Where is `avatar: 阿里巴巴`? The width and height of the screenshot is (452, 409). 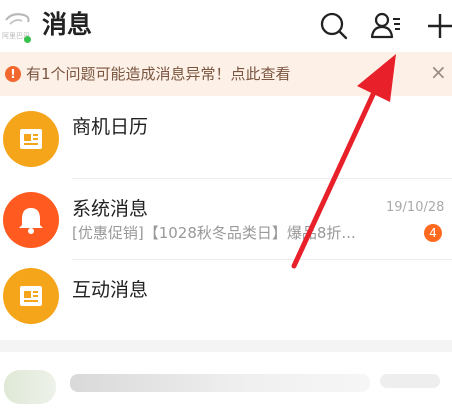 avatar: 阿里巴巴 is located at coordinates (18, 25).